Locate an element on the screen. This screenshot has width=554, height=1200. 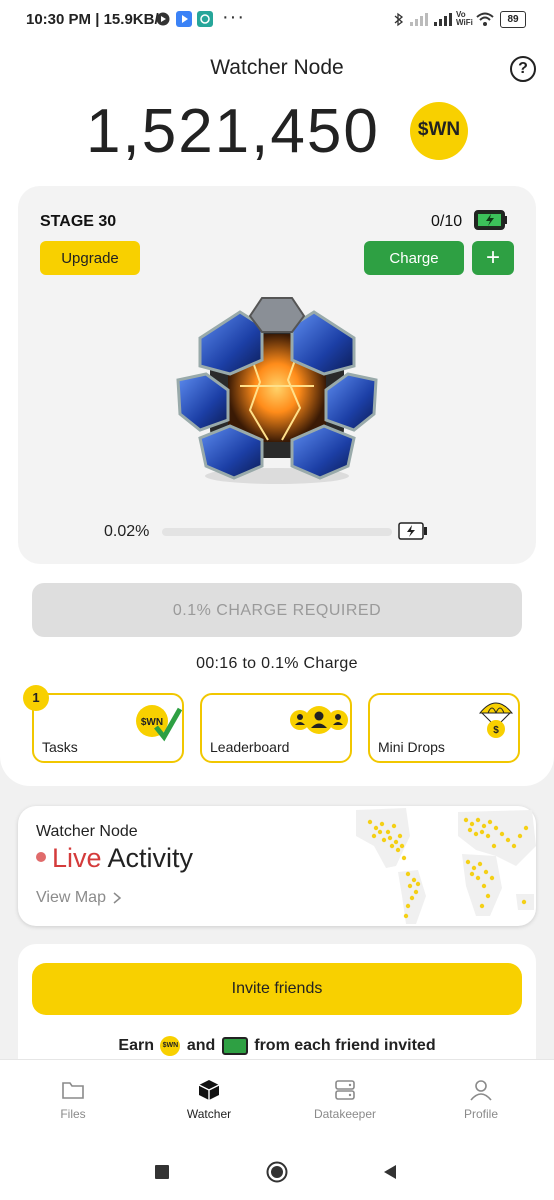
server-icon is located at coordinates (345, 1090).